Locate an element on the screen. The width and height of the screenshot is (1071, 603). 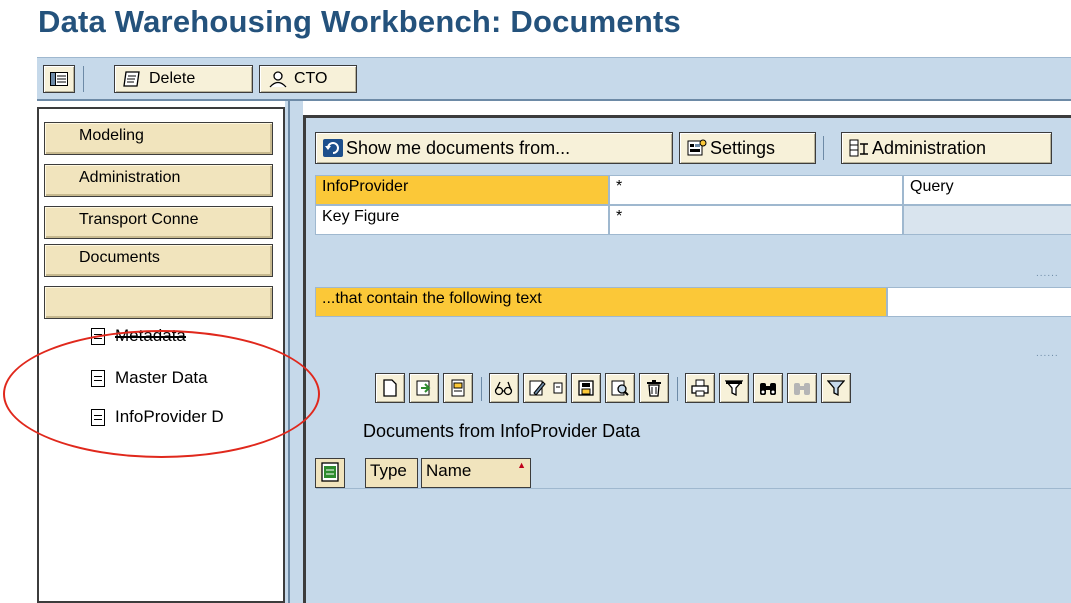
find-document-icon is located at coordinates (620, 388).